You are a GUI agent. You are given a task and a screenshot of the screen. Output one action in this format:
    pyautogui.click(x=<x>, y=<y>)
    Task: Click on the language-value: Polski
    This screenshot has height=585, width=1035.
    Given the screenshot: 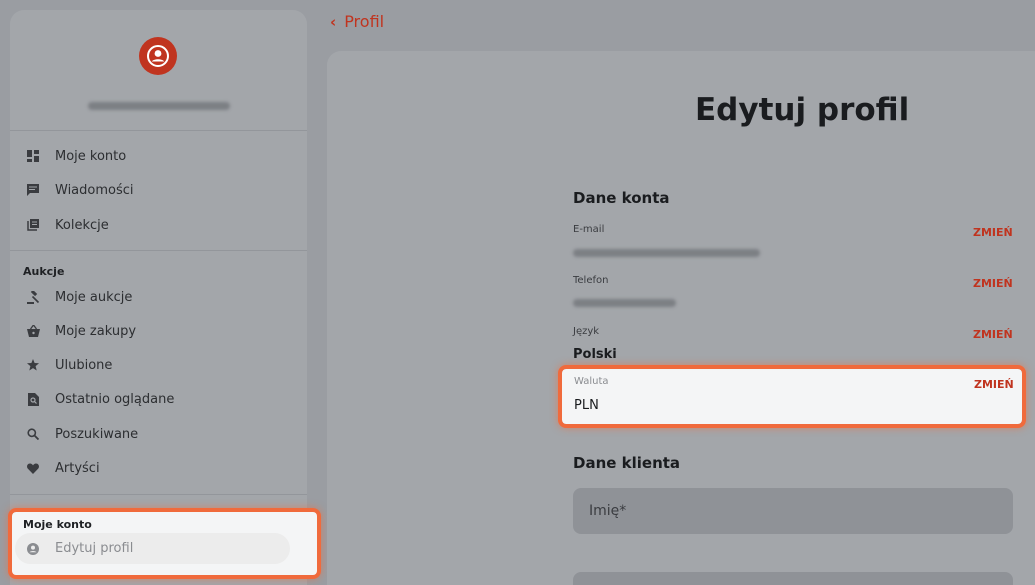 What is the action you would take?
    pyautogui.click(x=595, y=354)
    